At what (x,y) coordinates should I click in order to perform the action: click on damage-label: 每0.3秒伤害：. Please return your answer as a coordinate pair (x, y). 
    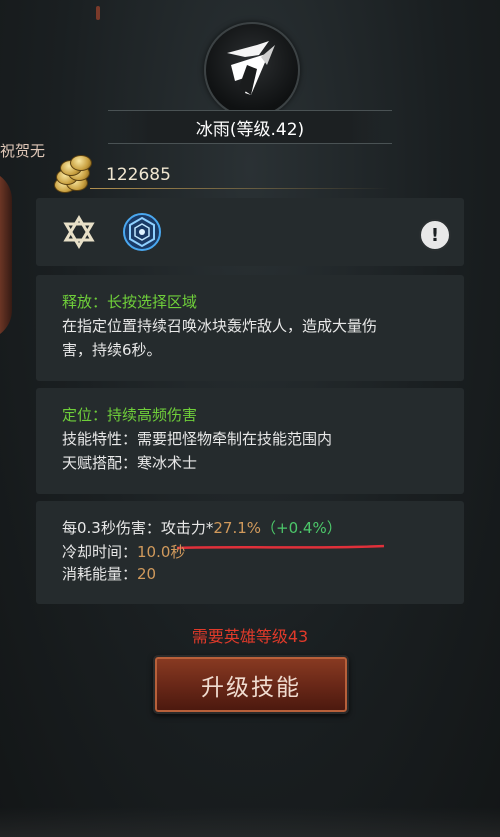
    Looking at the image, I should click on (111, 528).